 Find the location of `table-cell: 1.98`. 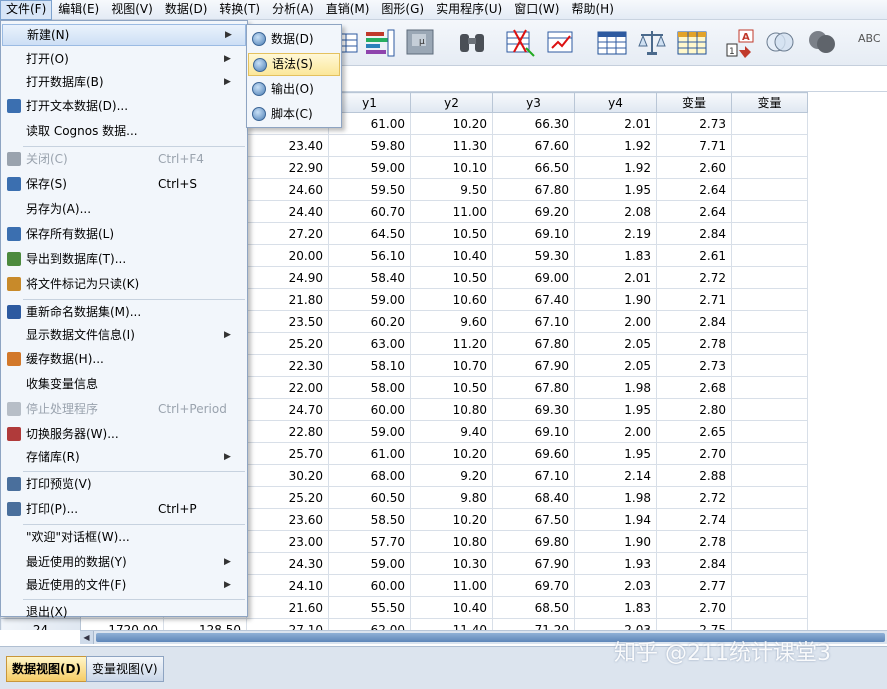

table-cell: 1.98 is located at coordinates (615, 387).